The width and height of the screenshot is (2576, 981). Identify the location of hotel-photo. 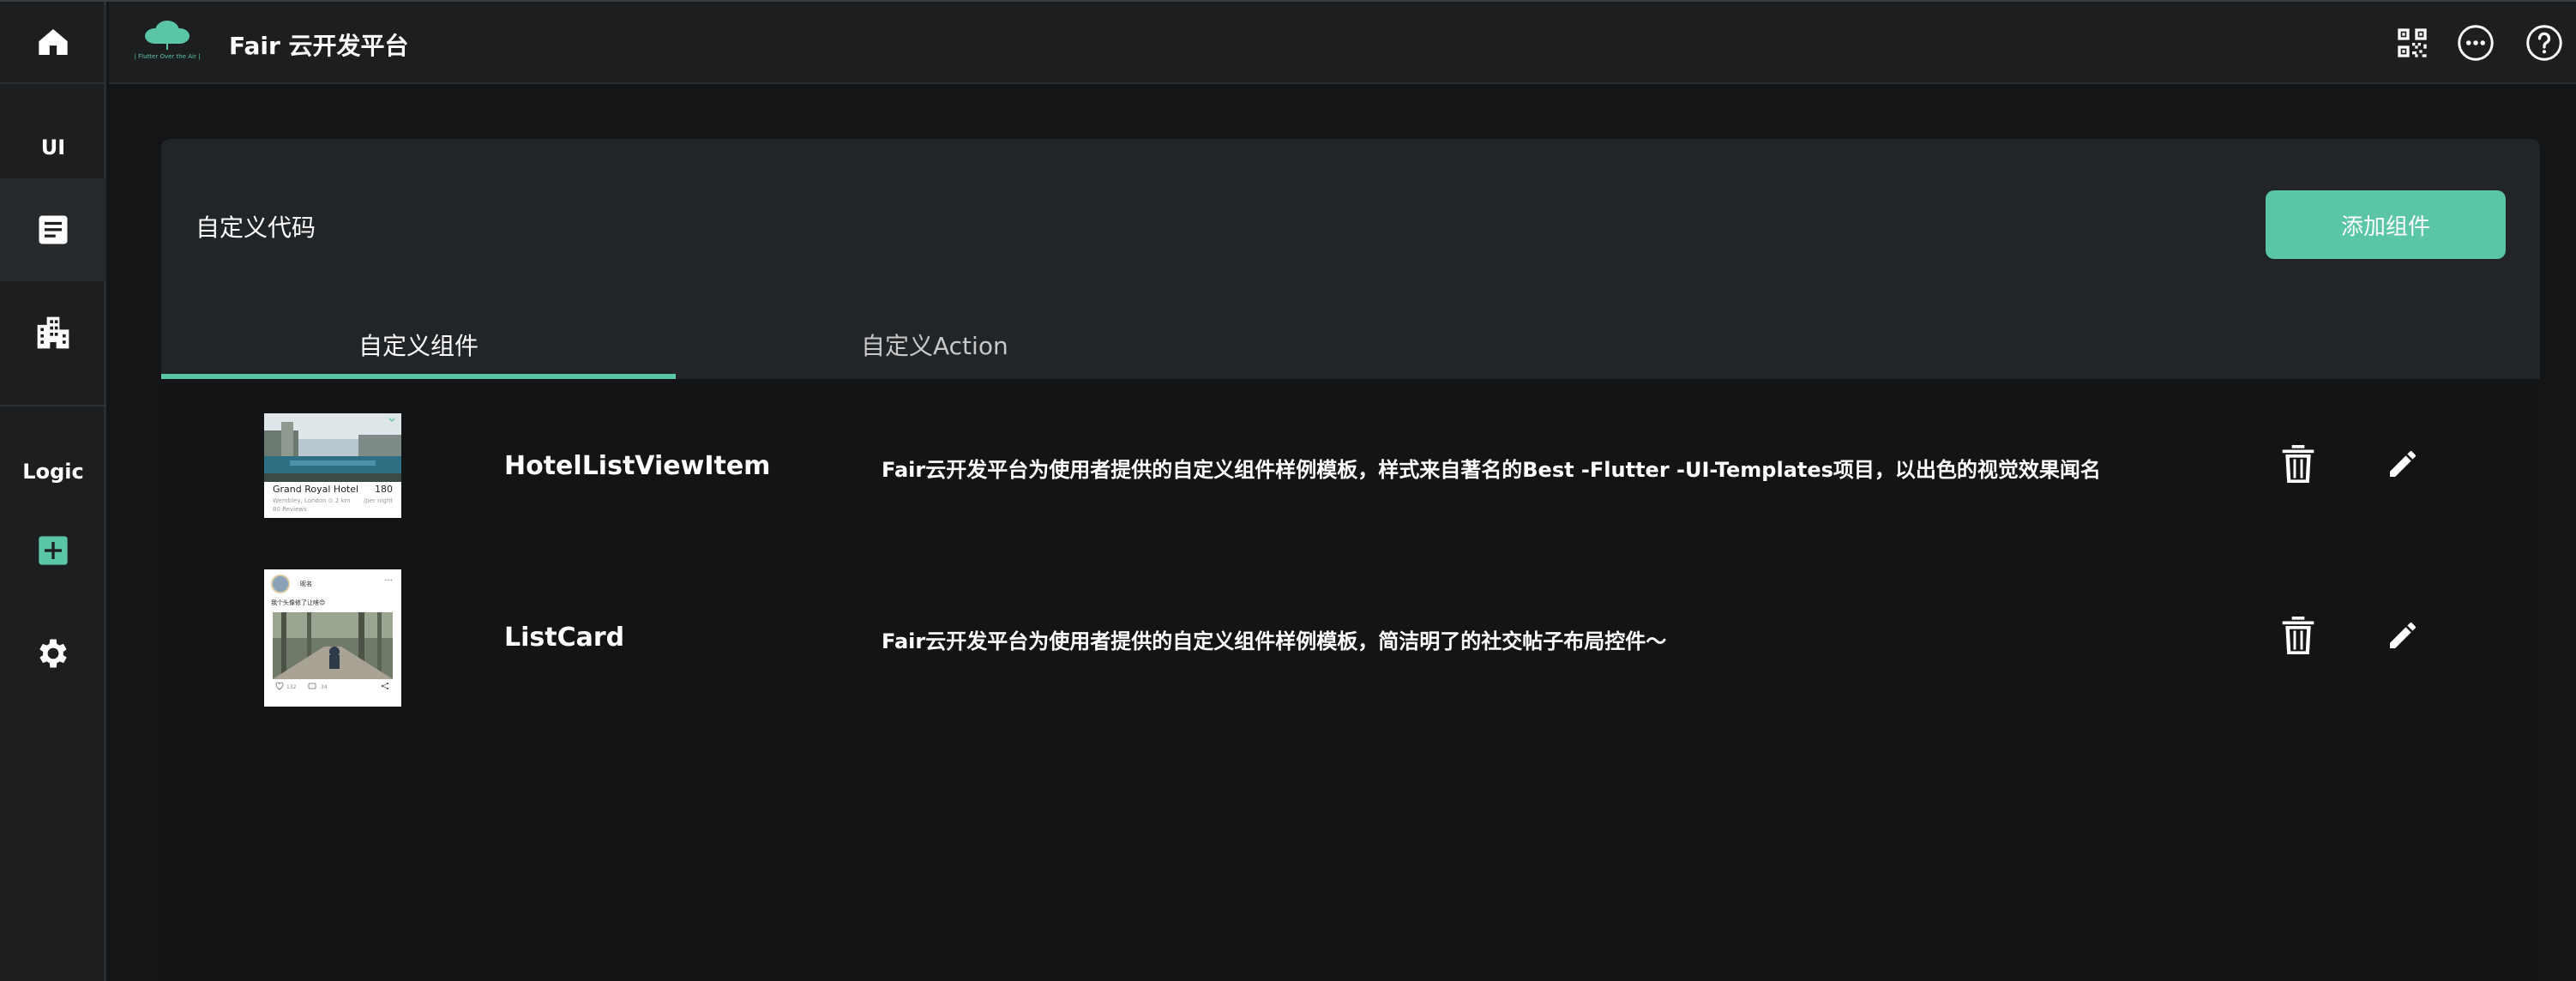
(332, 447).